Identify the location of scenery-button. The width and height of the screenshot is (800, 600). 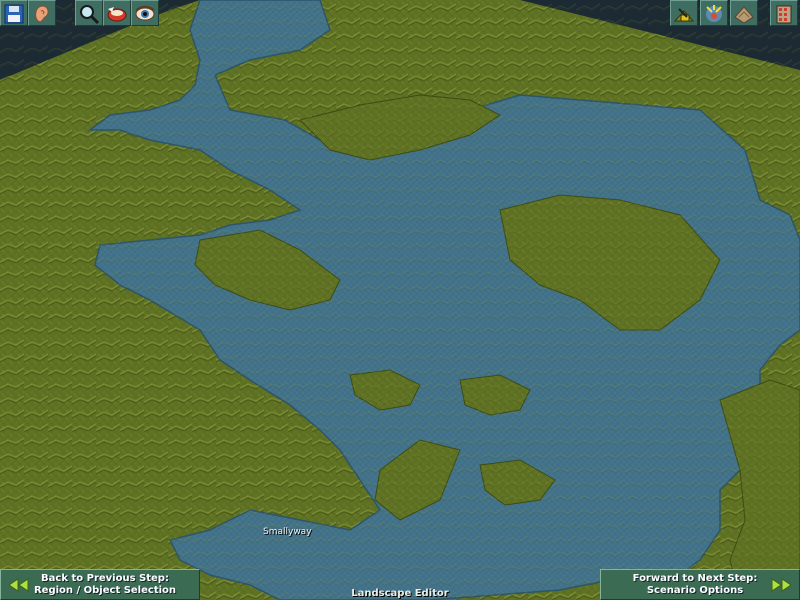
(744, 13).